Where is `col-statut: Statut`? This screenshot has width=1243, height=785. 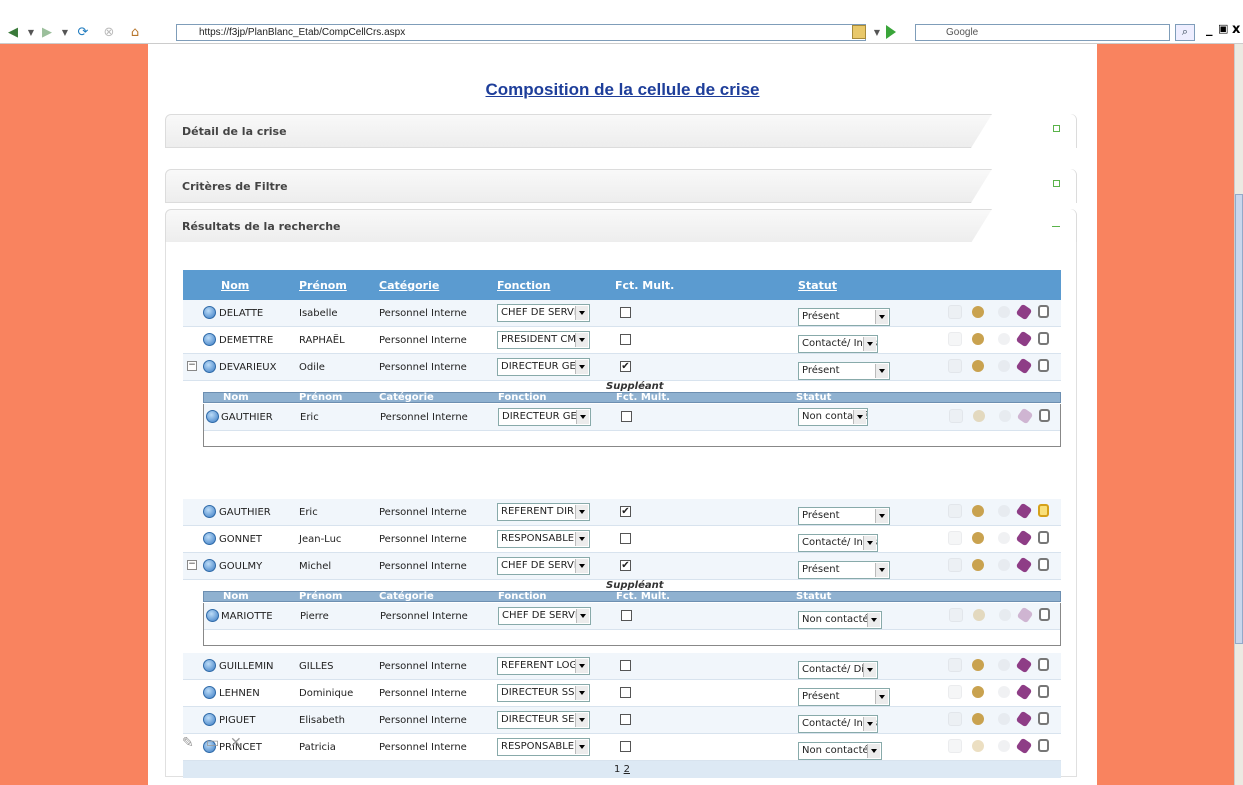 col-statut: Statut is located at coordinates (817, 285).